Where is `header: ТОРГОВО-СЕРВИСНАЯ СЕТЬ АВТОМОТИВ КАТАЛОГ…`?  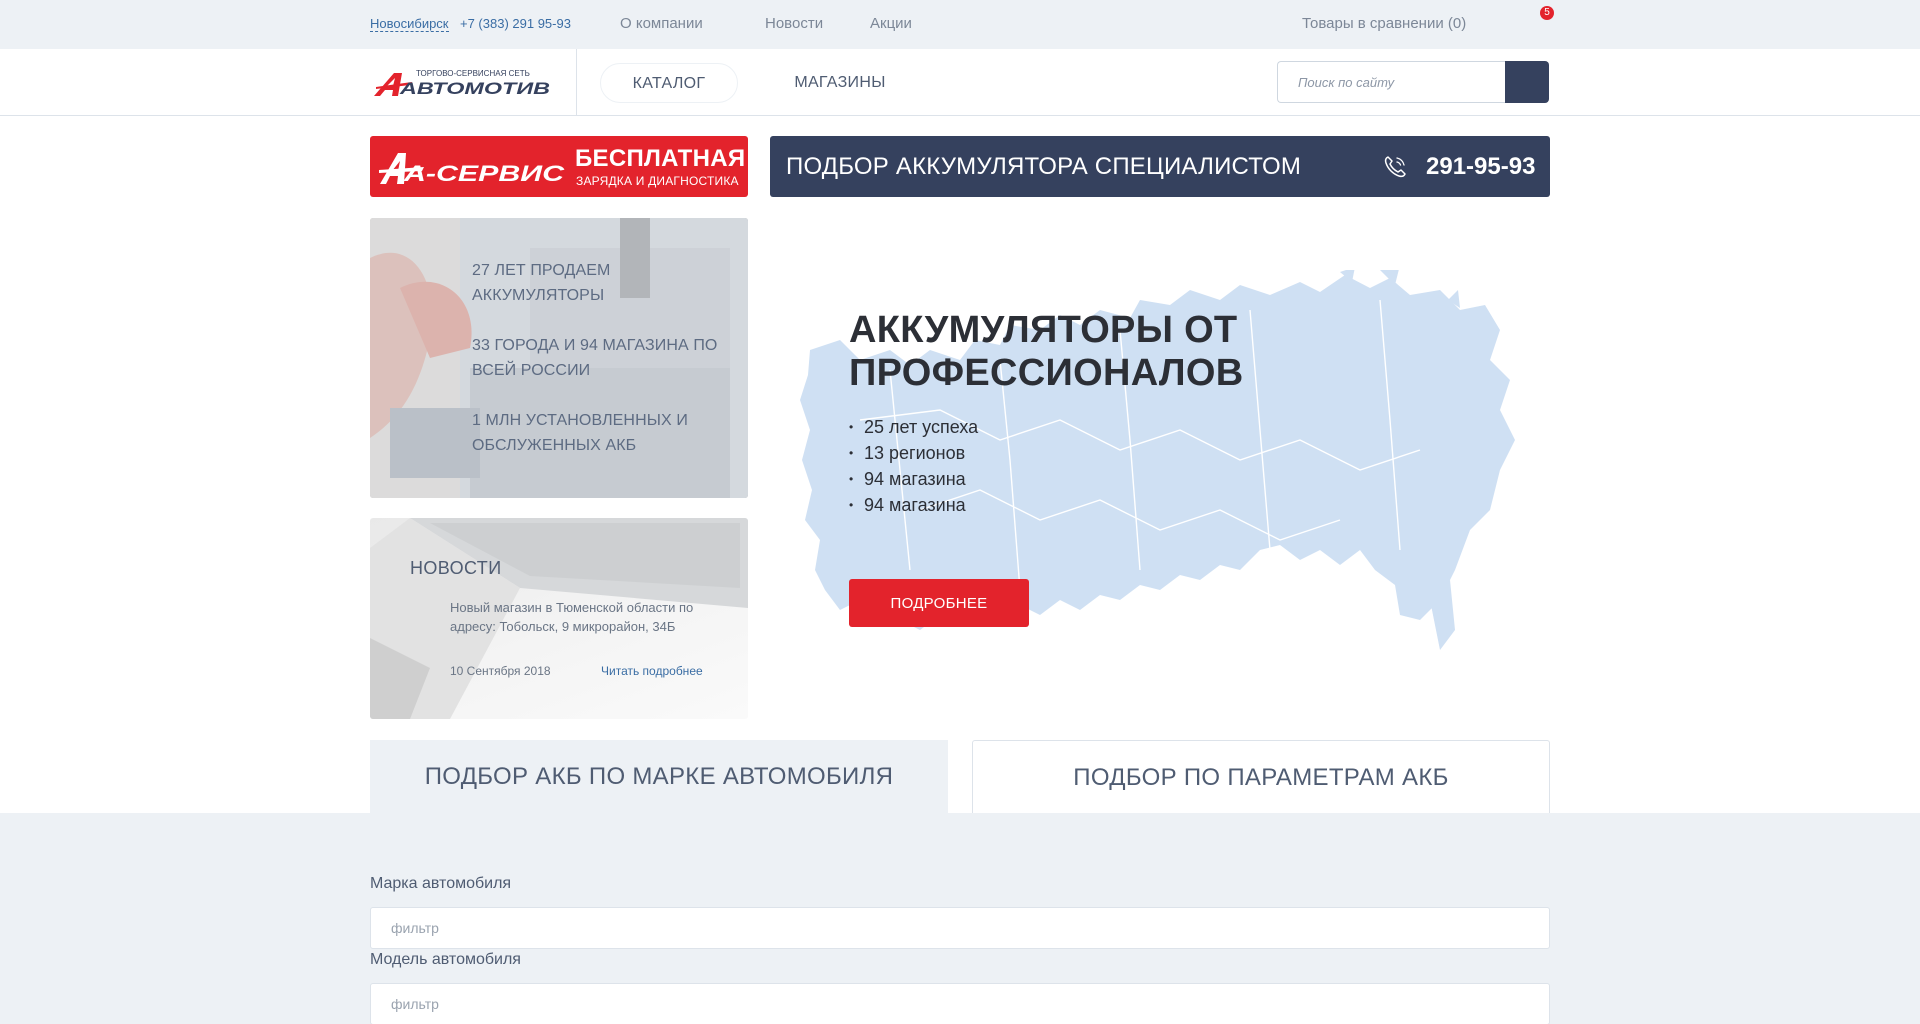
header: ТОРГОВО-СЕРВИСНАЯ СЕТЬ АВТОМОТИВ КАТАЛОГ… is located at coordinates (960, 82).